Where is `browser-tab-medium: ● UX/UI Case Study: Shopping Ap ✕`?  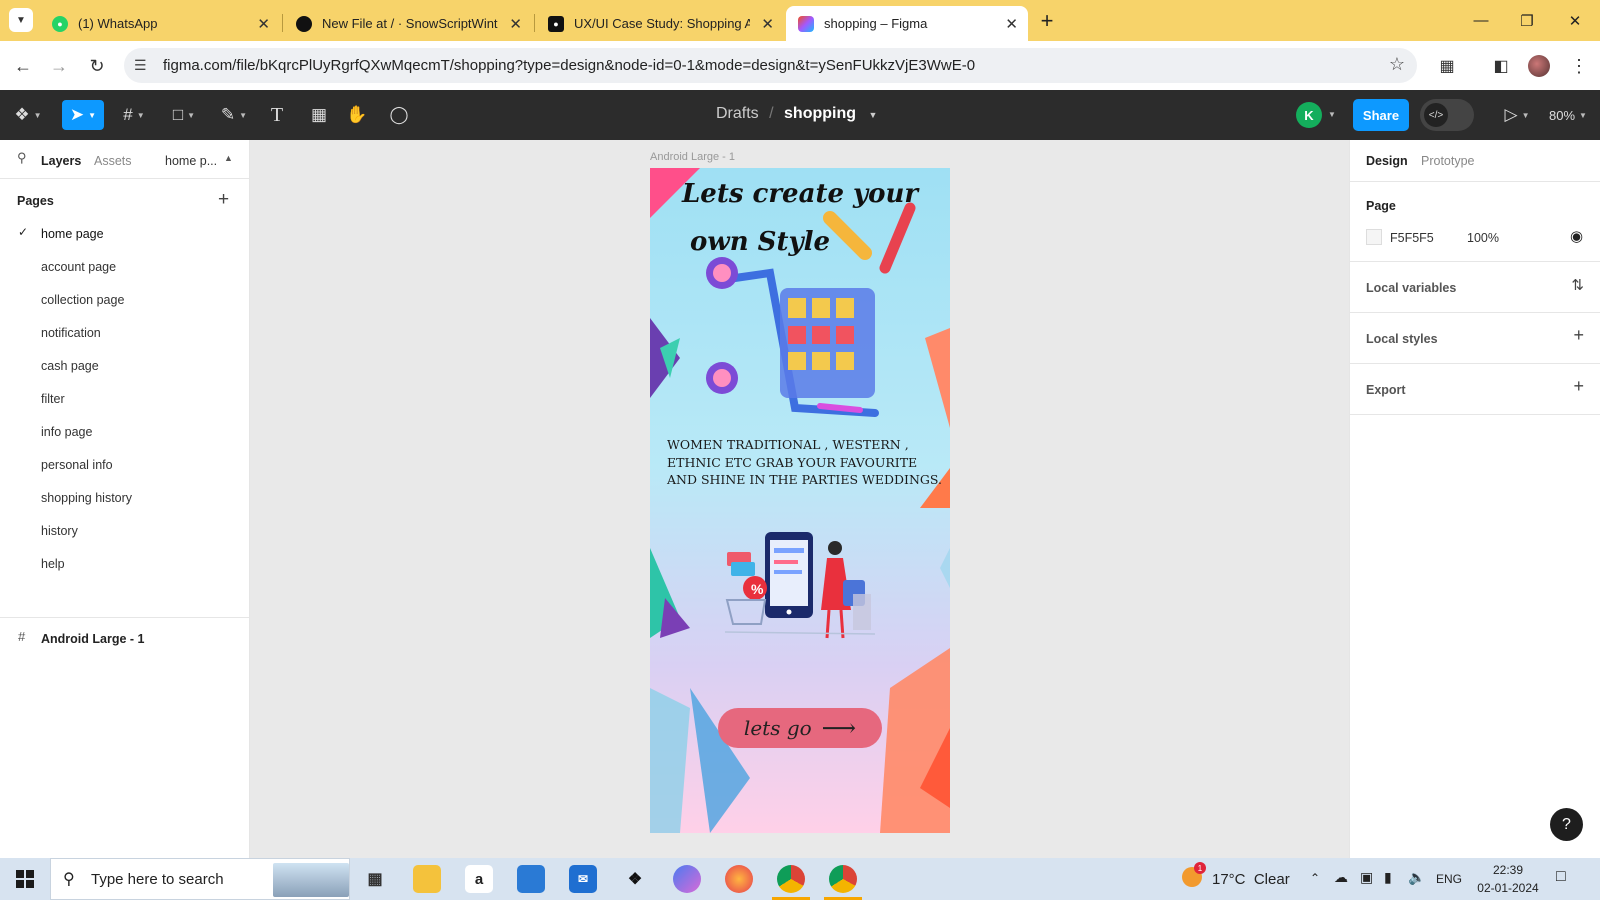
browser-tab-medium: ● UX/UI Case Study: Shopping Ap ✕ is located at coordinates (660, 23).